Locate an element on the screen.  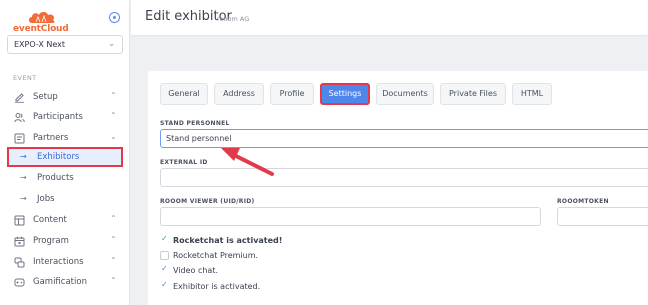
viewer-uid-input is located at coordinates (350, 216).